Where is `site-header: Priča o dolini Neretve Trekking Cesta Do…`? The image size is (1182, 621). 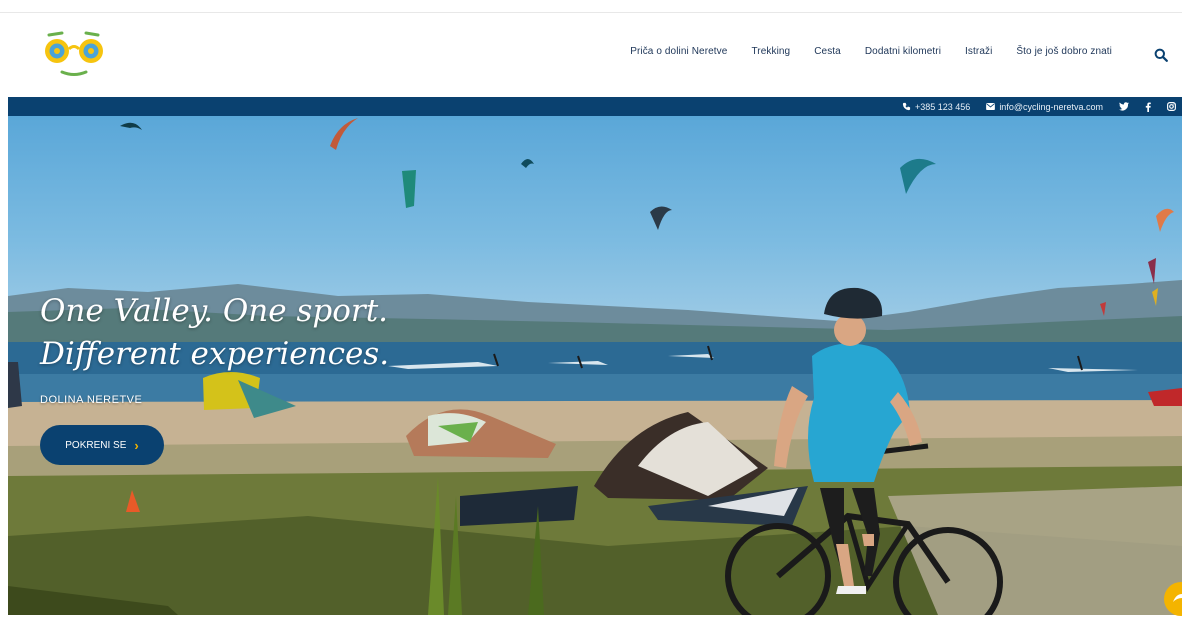 site-header: Priča o dolini Neretve Trekking Cesta Do… is located at coordinates (591, 55).